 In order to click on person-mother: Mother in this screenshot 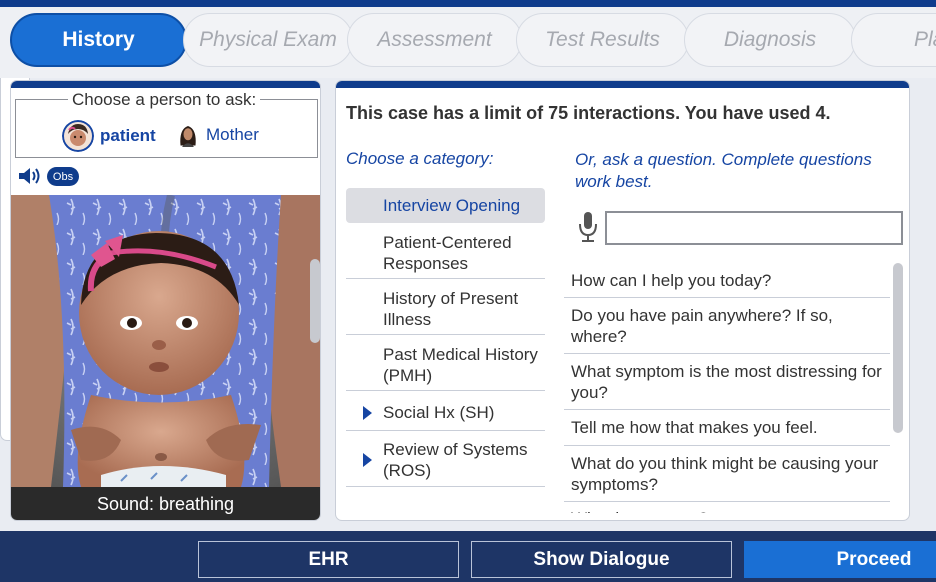, I will do `click(217, 135)`.